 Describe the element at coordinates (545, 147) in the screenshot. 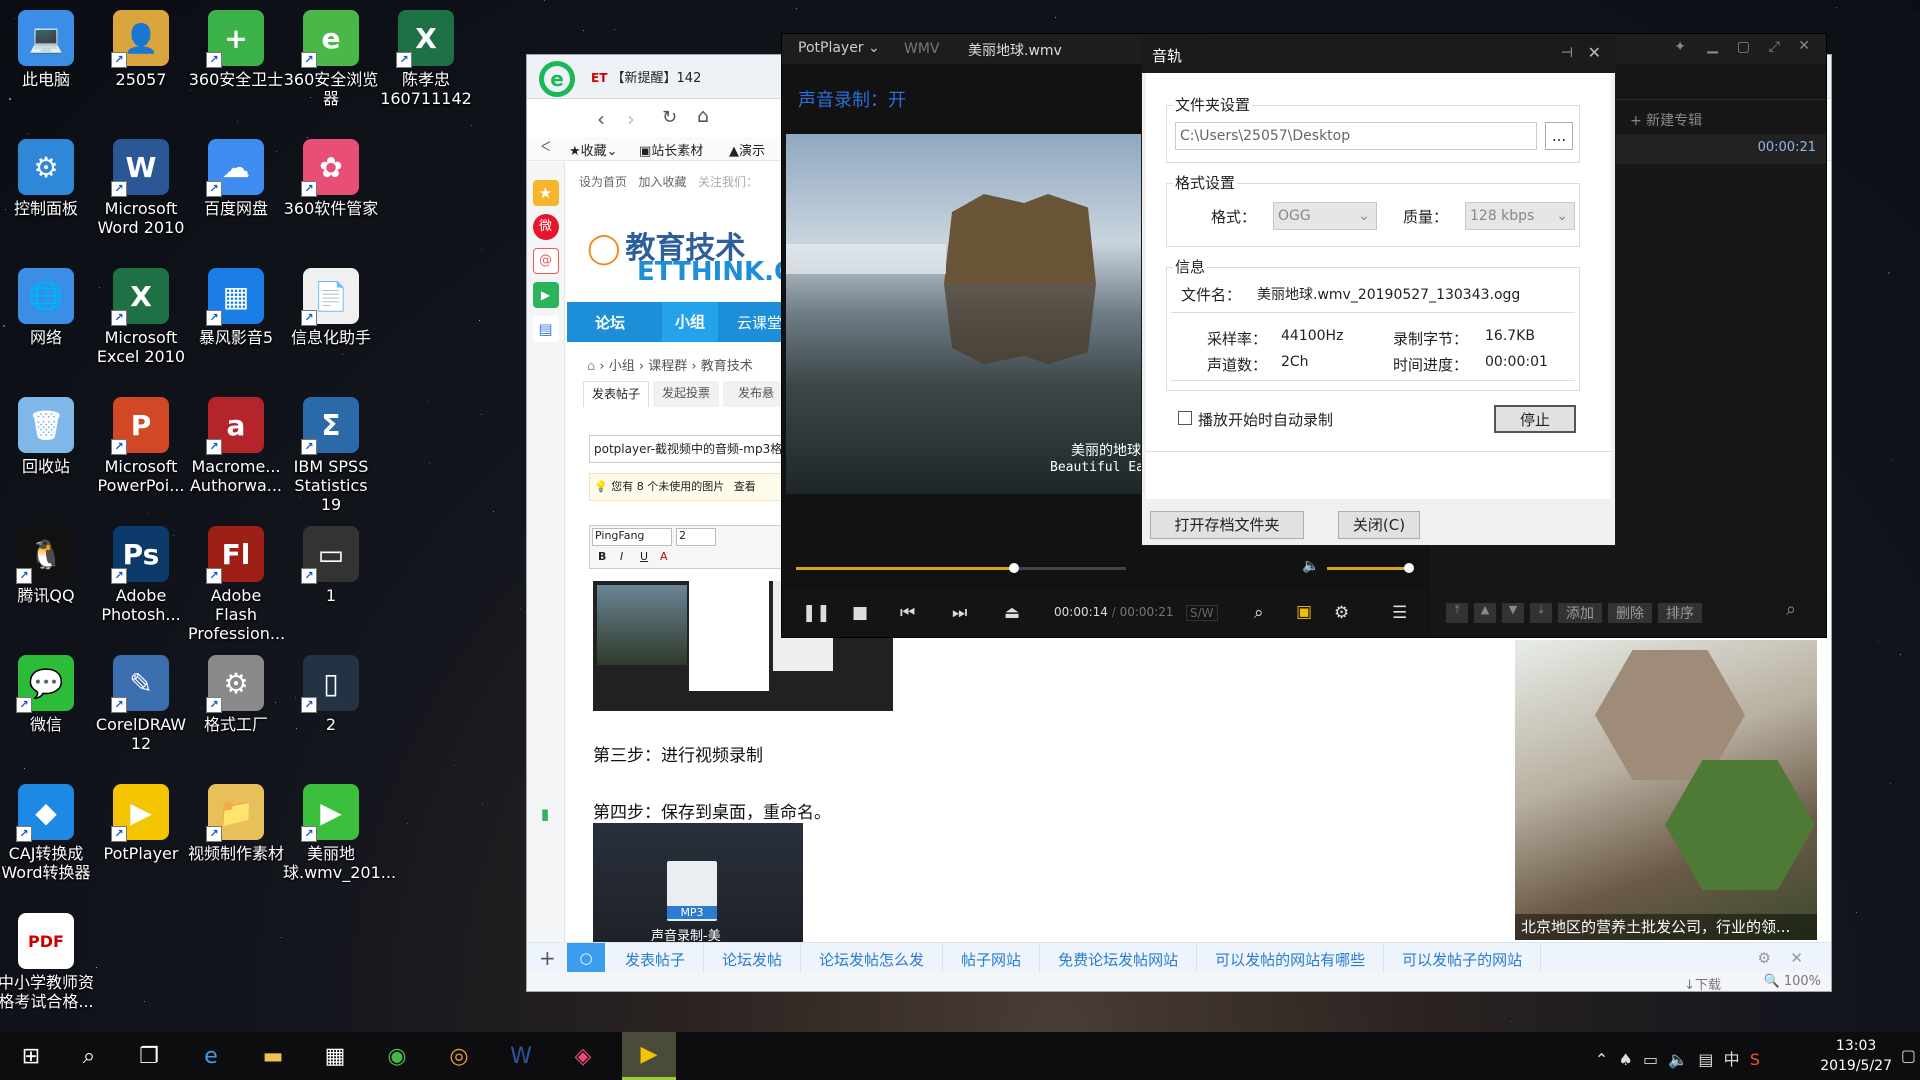

I see `sidebar-toggle-icon: ᐸ` at that location.